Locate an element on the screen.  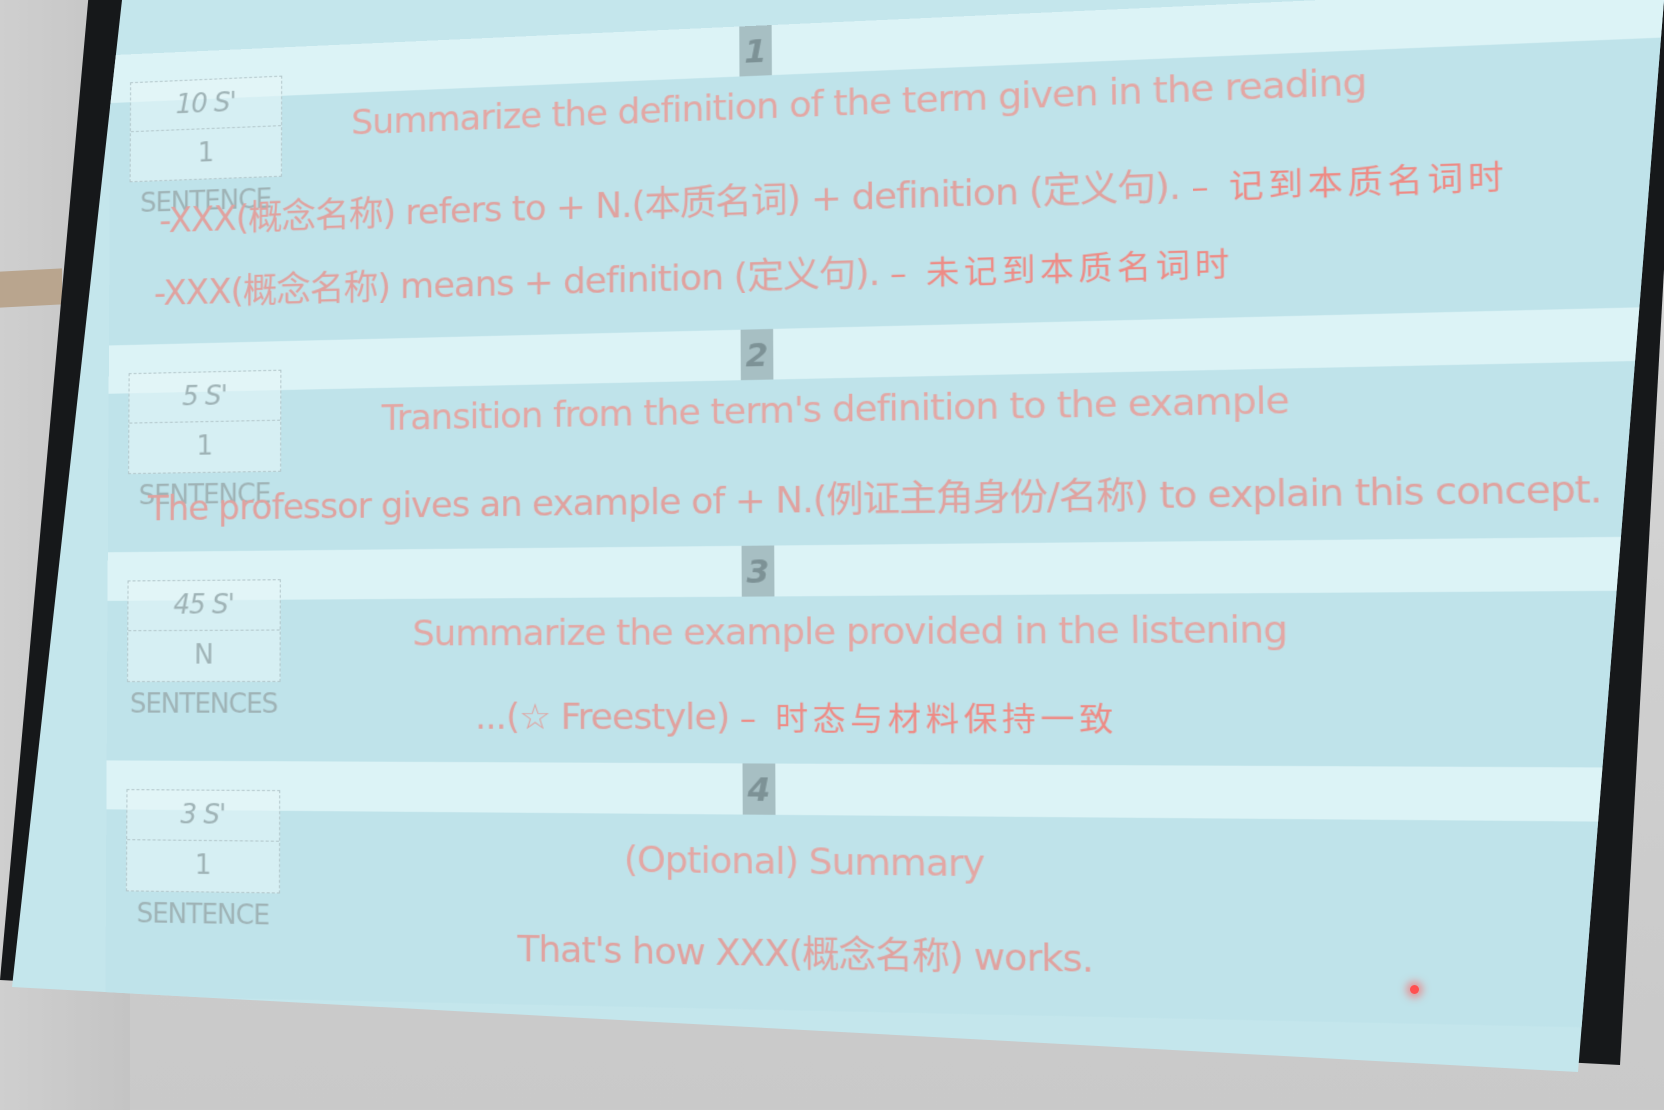
section-1-line-2-note: – 未记到本质名词时 is located at coordinates (1062, 269).